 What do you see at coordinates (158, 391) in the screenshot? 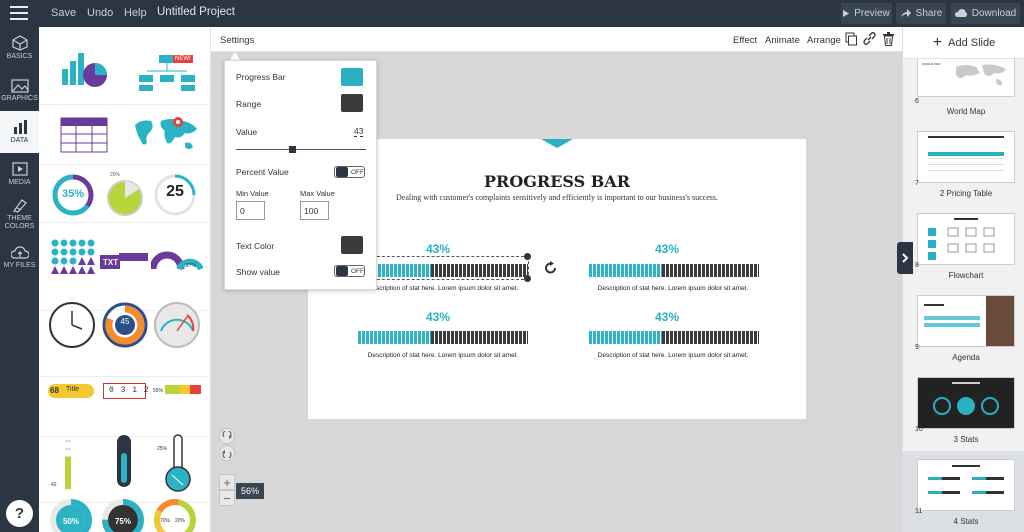
I see `bar-pct-label: 55%` at bounding box center [158, 391].